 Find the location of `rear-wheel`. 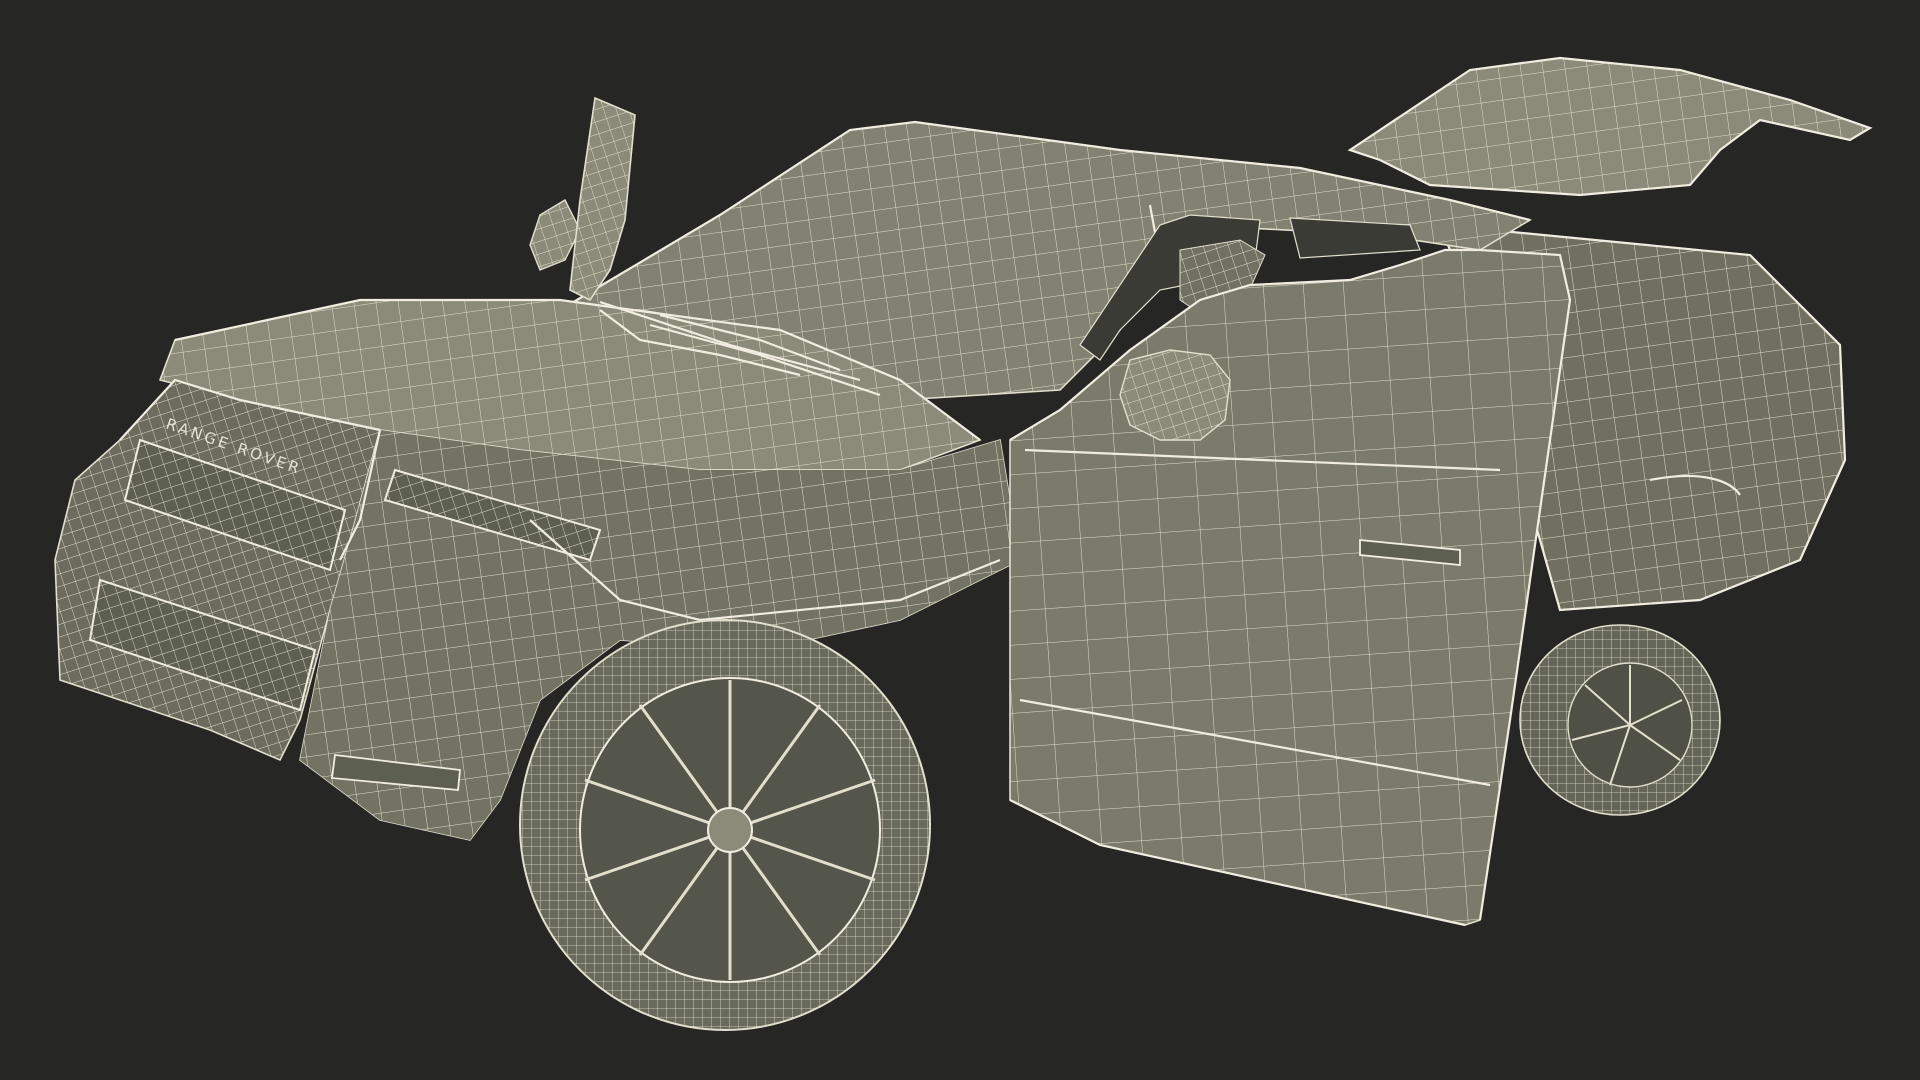

rear-wheel is located at coordinates (1620, 720).